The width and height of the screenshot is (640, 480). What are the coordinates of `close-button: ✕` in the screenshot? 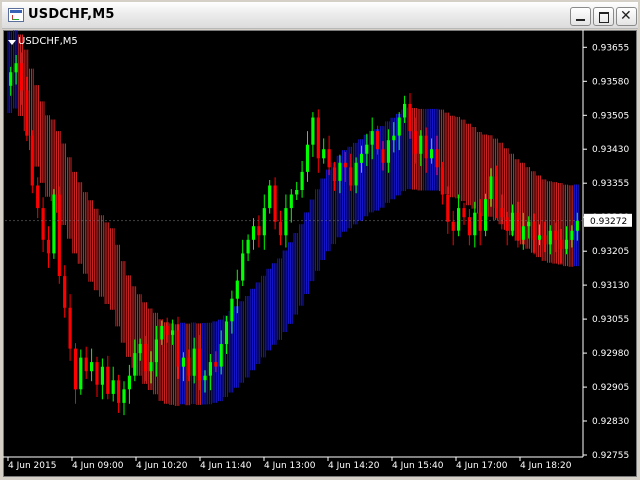 It's located at (626, 16).